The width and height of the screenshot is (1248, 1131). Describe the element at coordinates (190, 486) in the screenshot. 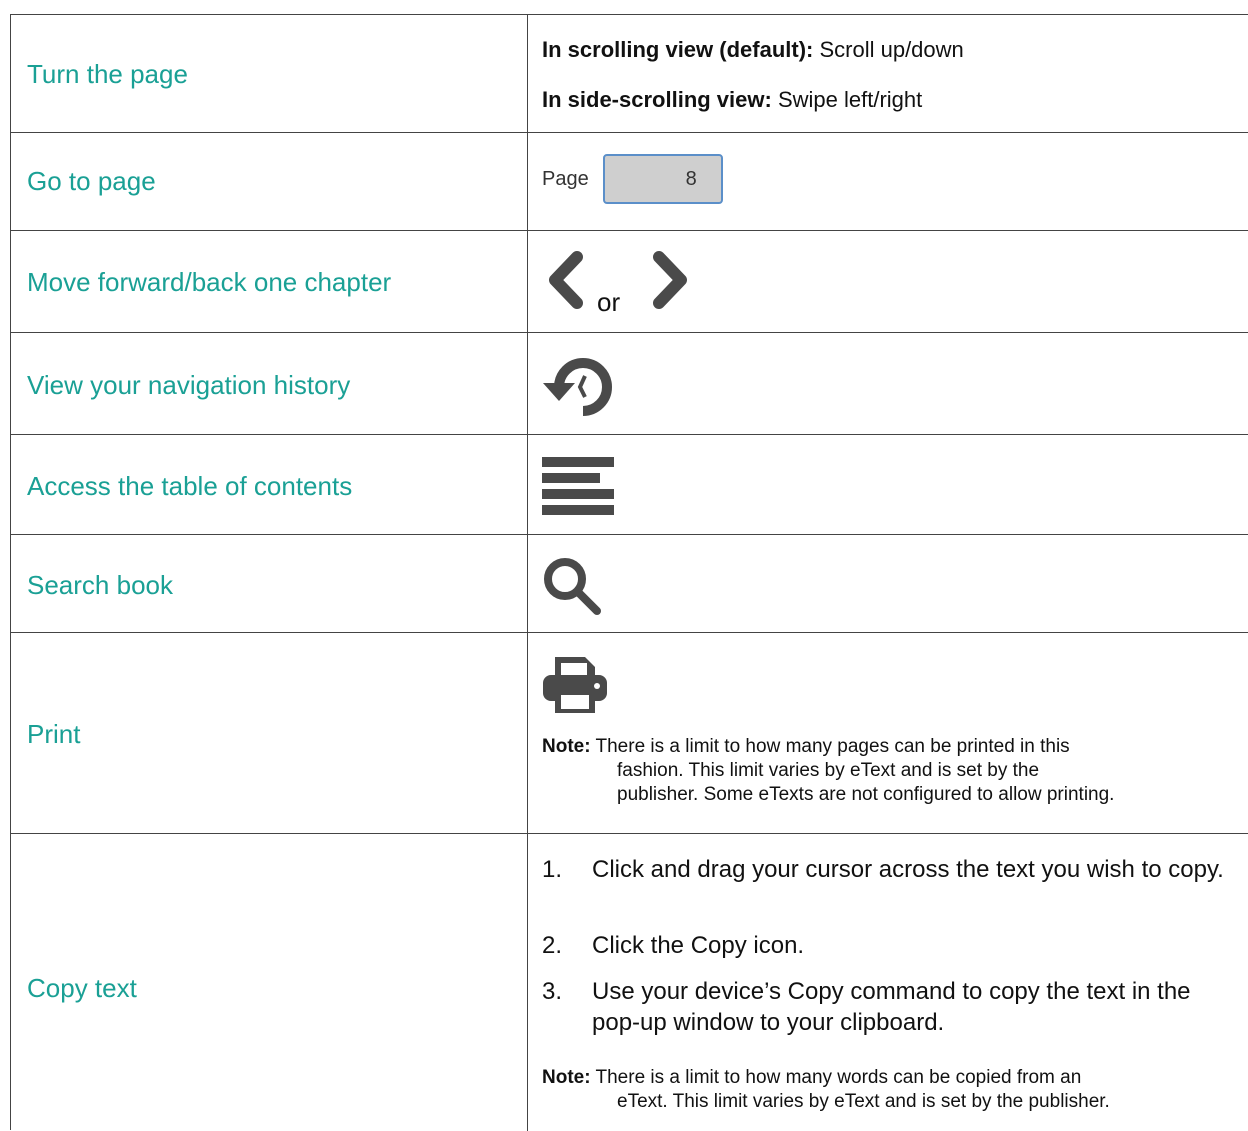

I see `row-label-toc: Access the table of contents` at that location.